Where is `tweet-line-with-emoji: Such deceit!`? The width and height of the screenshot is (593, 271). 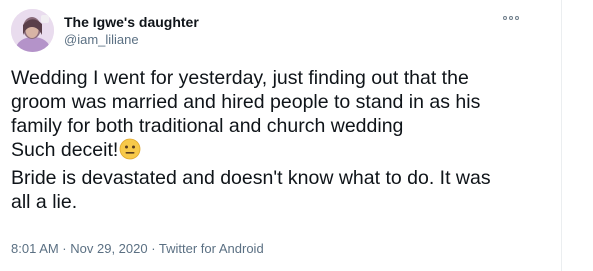 tweet-line-with-emoji: Such deceit! is located at coordinates (276, 152).